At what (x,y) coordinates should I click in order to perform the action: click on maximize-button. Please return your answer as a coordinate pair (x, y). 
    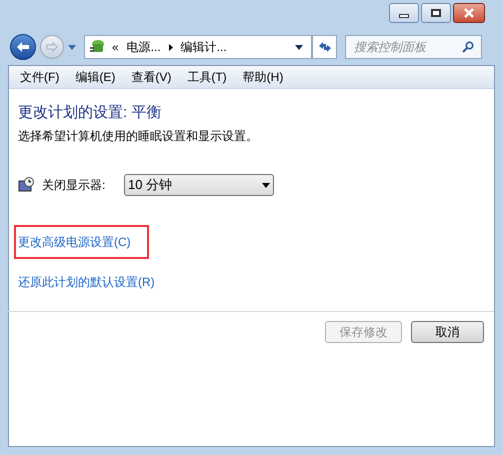
    Looking at the image, I should click on (436, 13).